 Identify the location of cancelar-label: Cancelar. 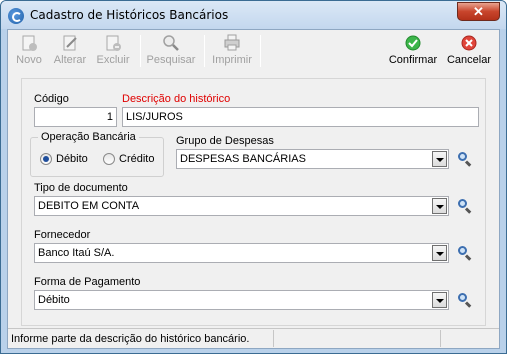
(469, 60).